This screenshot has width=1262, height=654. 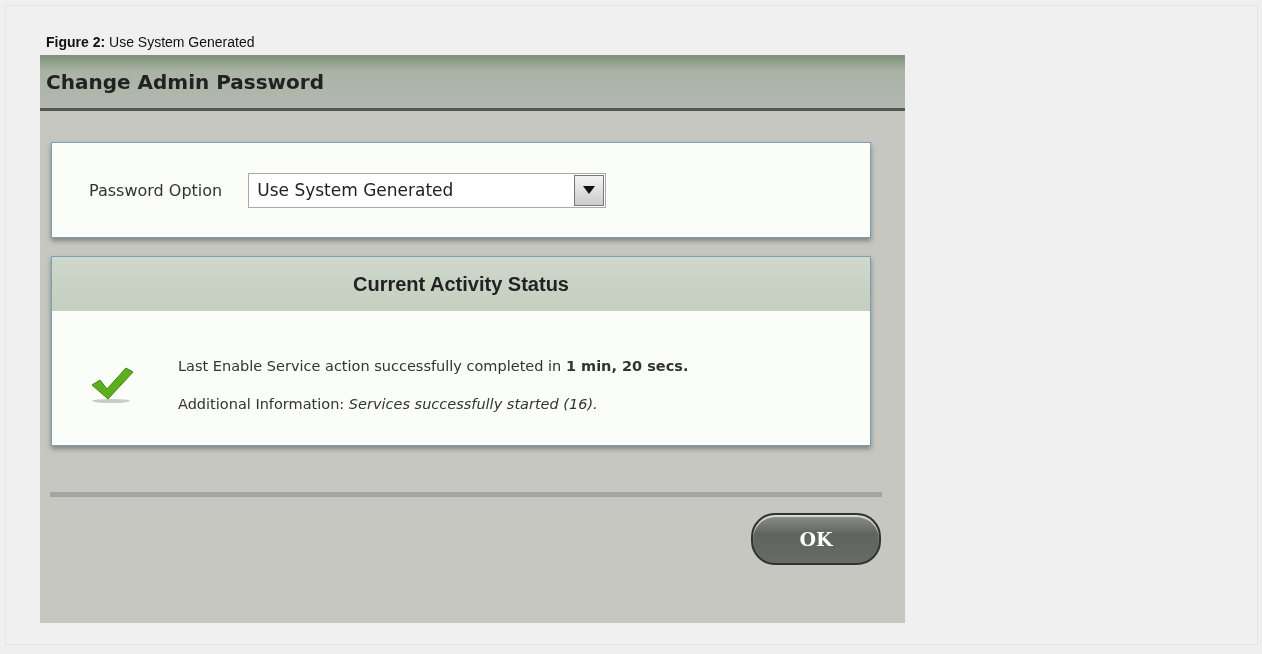 What do you see at coordinates (427, 190) in the screenshot?
I see `password-option-dropdown: Use System Generated` at bounding box center [427, 190].